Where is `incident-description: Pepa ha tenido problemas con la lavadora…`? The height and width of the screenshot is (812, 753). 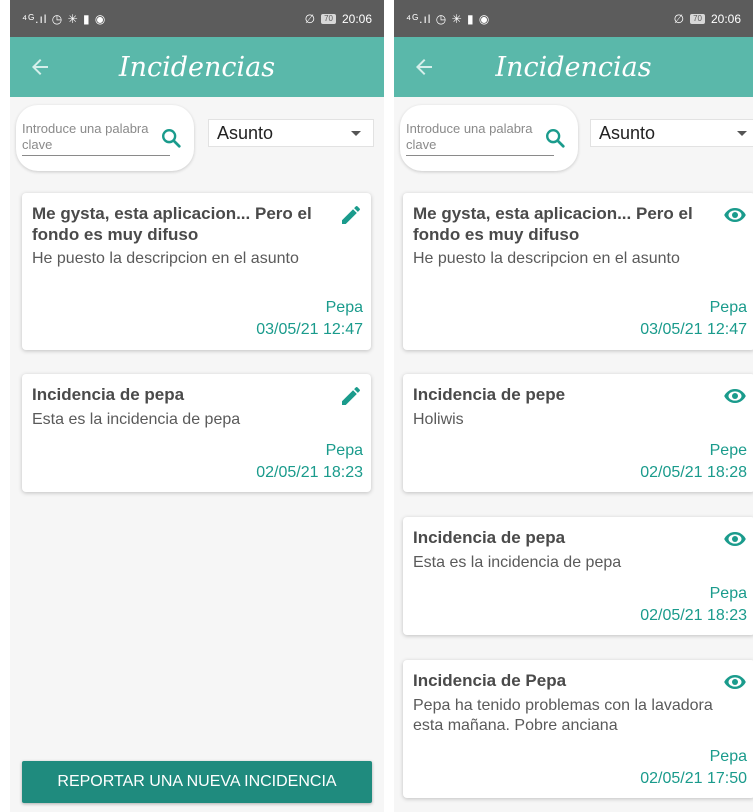 incident-description: Pepa ha tenido problemas con la lavadora… is located at coordinates (563, 715).